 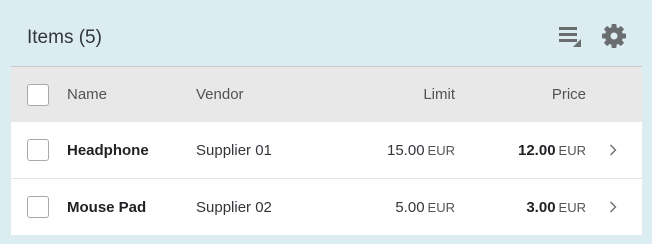 I want to click on column-header-name: Name, so click(x=87, y=94).